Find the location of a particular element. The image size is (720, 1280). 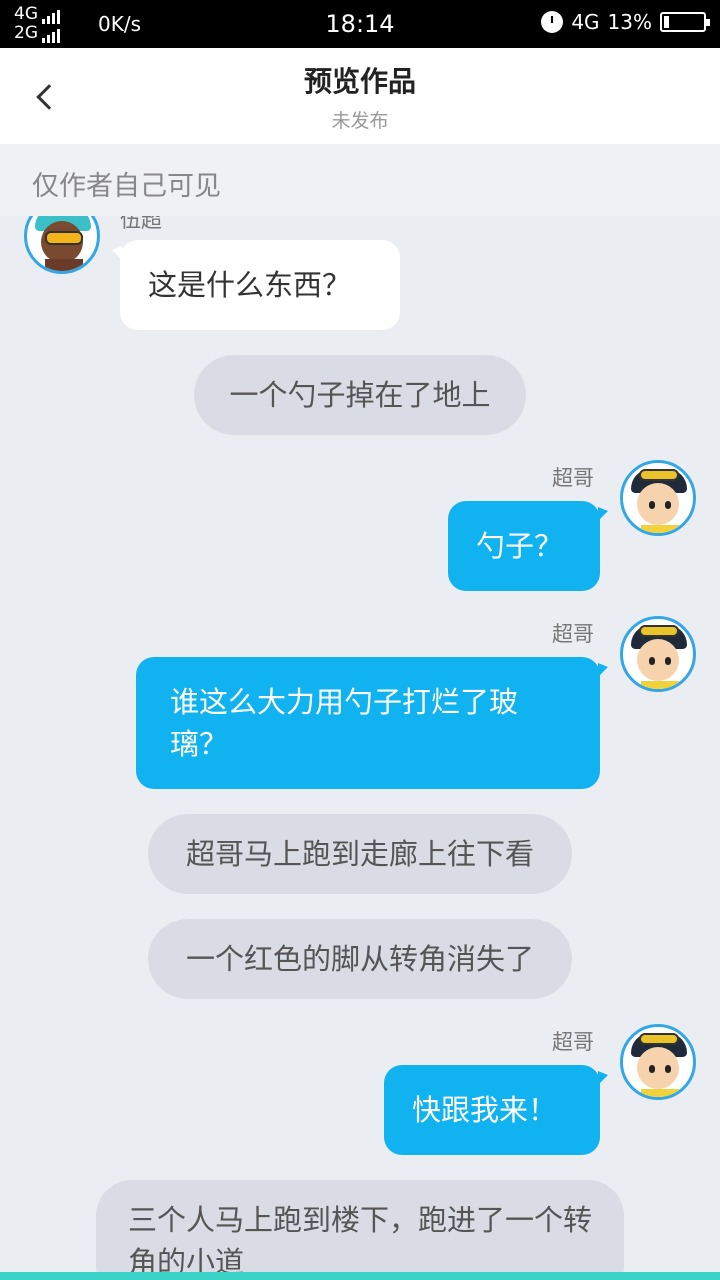

narration-bubble: 超哥马上跑到走廊上往下看 is located at coordinates (360, 854).